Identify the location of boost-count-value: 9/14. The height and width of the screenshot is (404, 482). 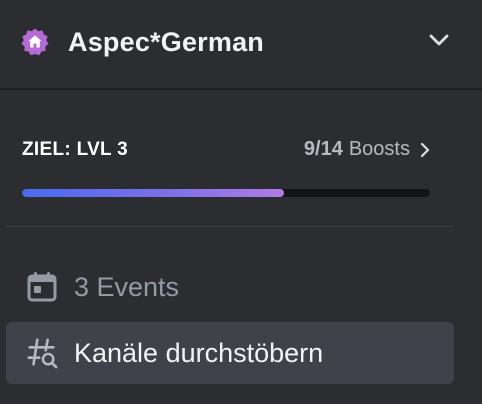
(323, 149).